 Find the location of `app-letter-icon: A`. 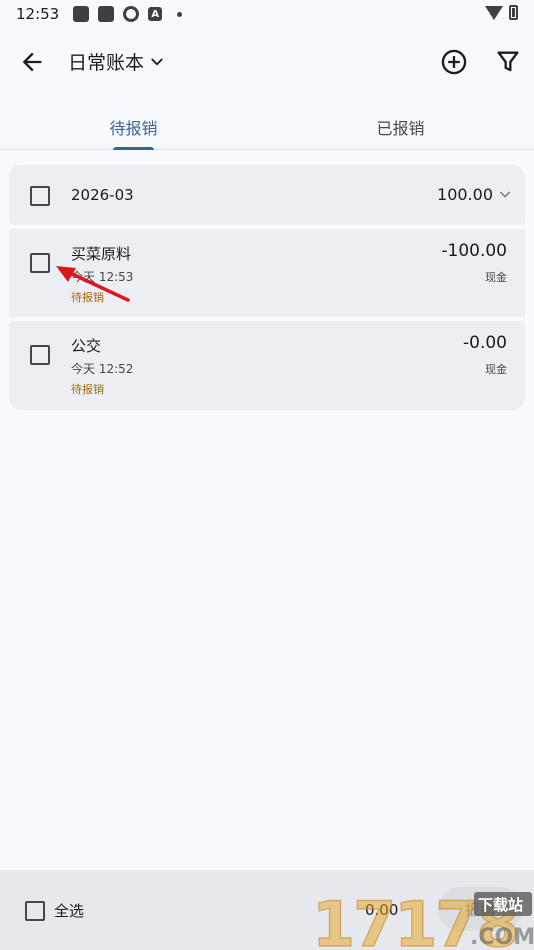

app-letter-icon: A is located at coordinates (155, 14).